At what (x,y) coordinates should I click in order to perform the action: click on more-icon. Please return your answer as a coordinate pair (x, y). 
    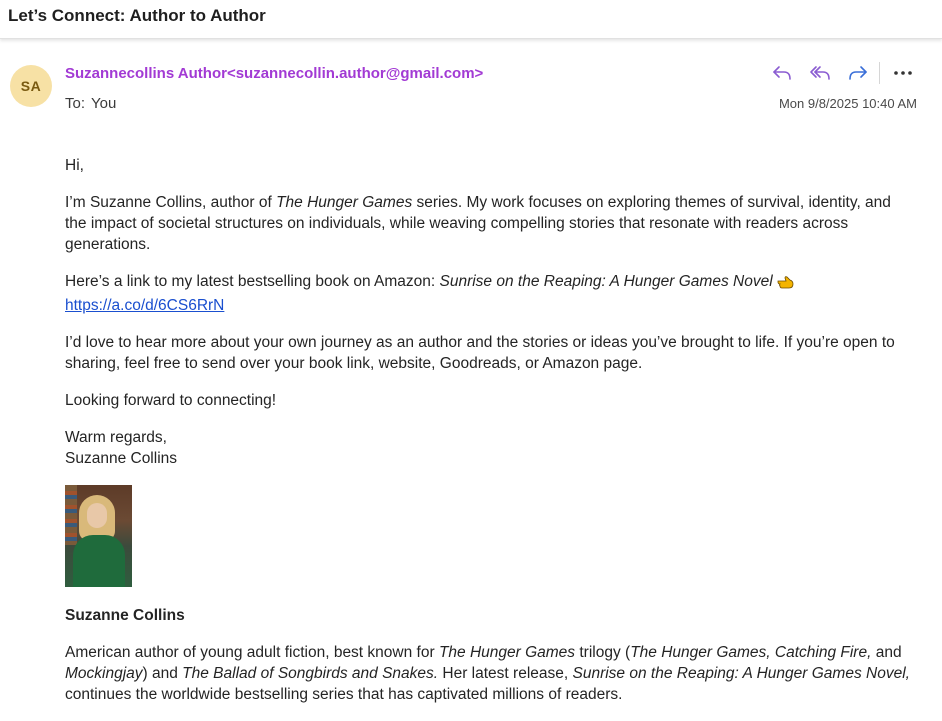
    Looking at the image, I should click on (903, 73).